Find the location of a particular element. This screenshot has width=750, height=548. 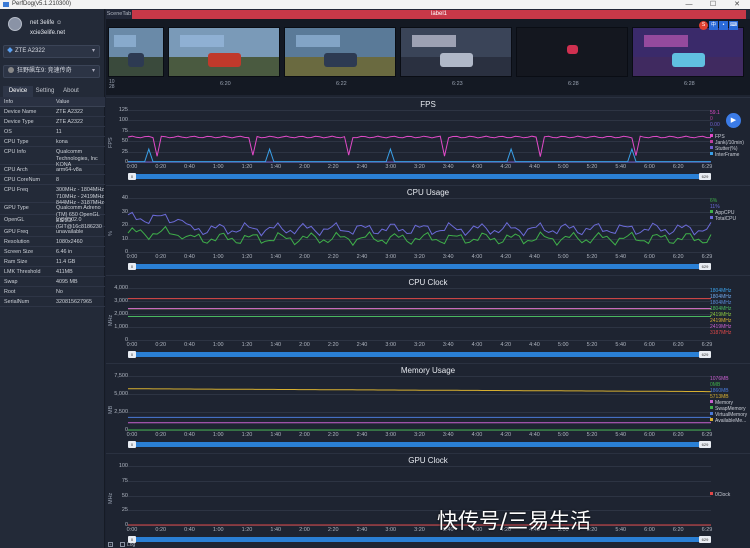

app-select-value: 狂野飙车9: 竞速传奇 is located at coordinates (44, 71).